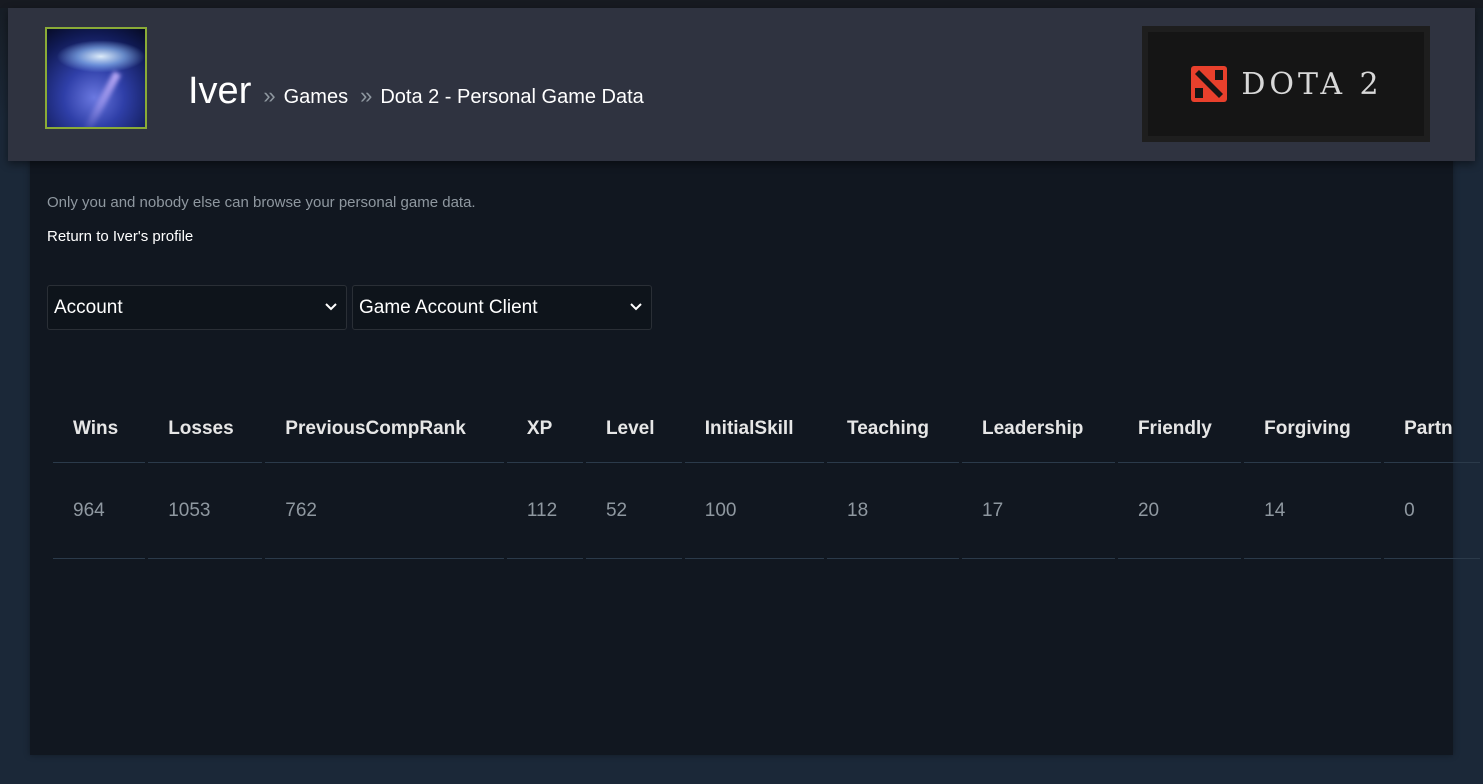 The image size is (1483, 784). Describe the element at coordinates (1179, 511) in the screenshot. I see `cell-friendly: 20` at that location.